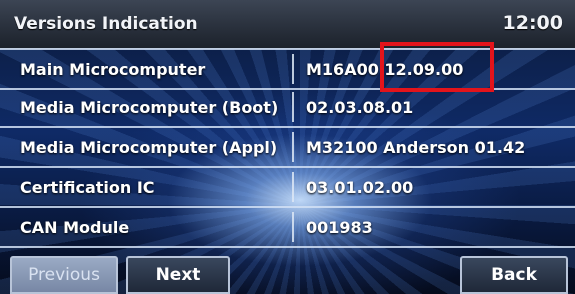 The height and width of the screenshot is (294, 575). What do you see at coordinates (437, 67) in the screenshot?
I see `highlight-annotation-box` at bounding box center [437, 67].